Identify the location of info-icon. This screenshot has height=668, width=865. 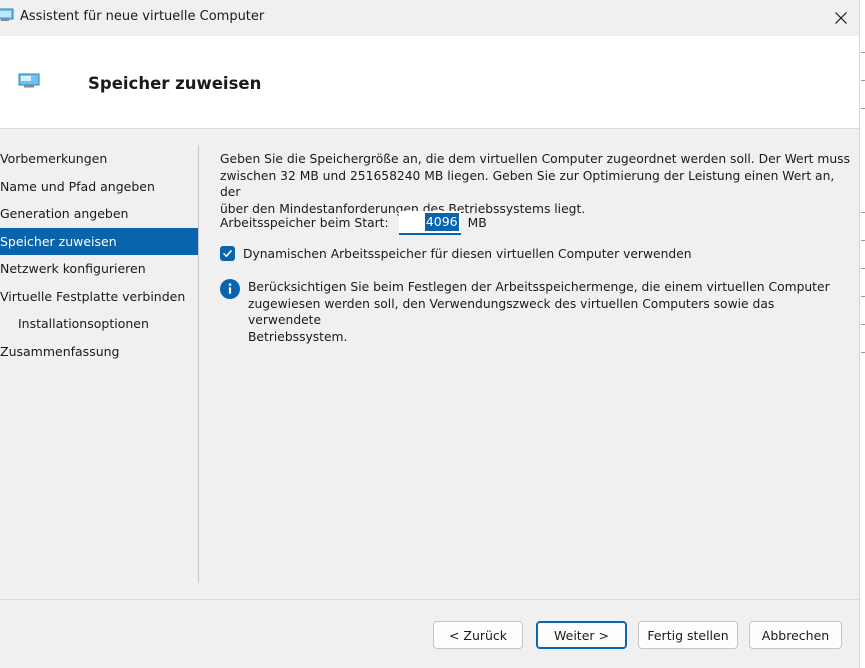
(230, 289).